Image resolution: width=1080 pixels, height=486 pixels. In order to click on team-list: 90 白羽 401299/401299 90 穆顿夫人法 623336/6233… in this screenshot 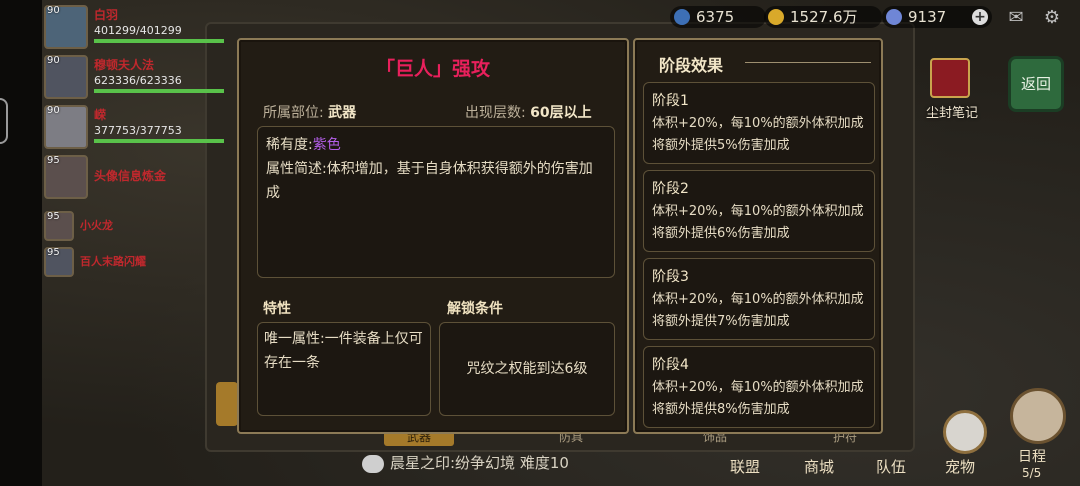, I will do `click(144, 142)`.